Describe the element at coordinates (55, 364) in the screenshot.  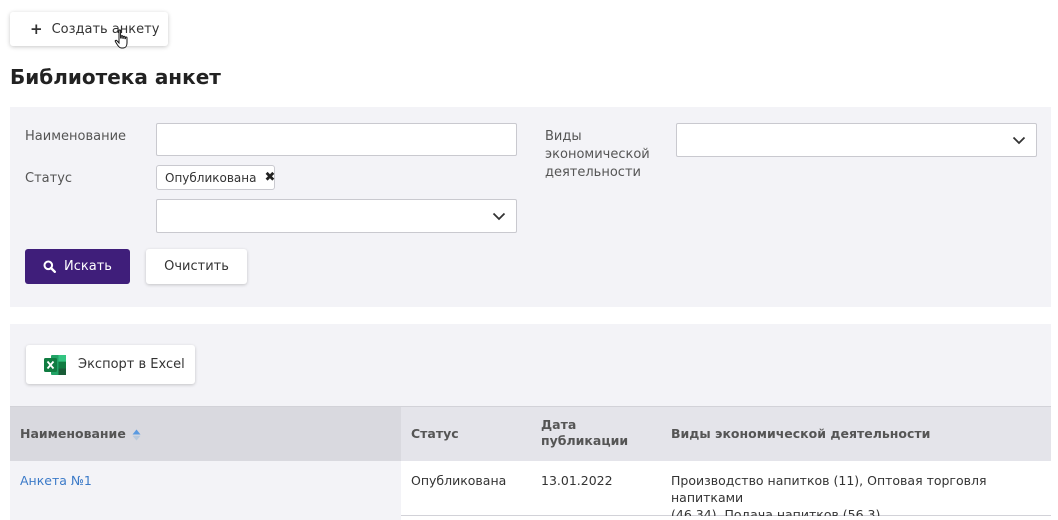
I see `excel-icon` at that location.